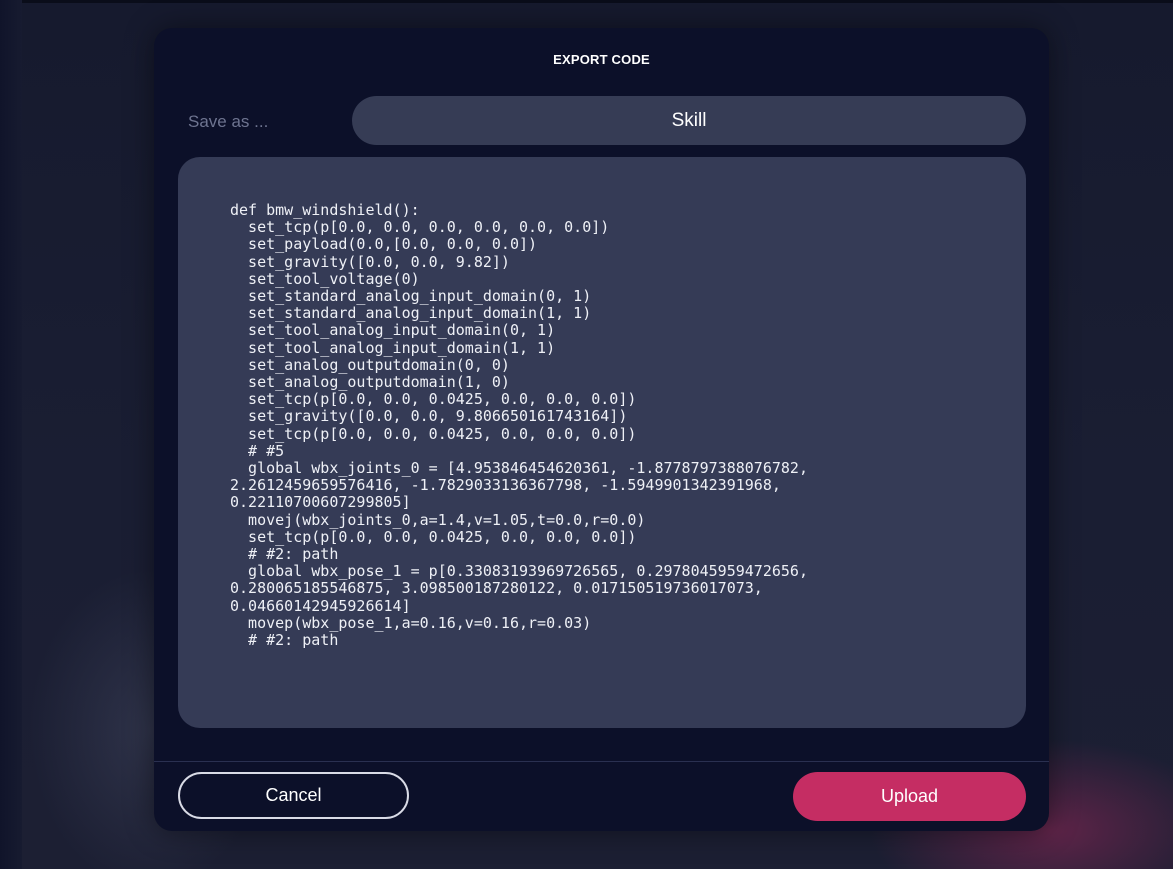 The height and width of the screenshot is (869, 1173). What do you see at coordinates (689, 120) in the screenshot?
I see `skill-name-input` at bounding box center [689, 120].